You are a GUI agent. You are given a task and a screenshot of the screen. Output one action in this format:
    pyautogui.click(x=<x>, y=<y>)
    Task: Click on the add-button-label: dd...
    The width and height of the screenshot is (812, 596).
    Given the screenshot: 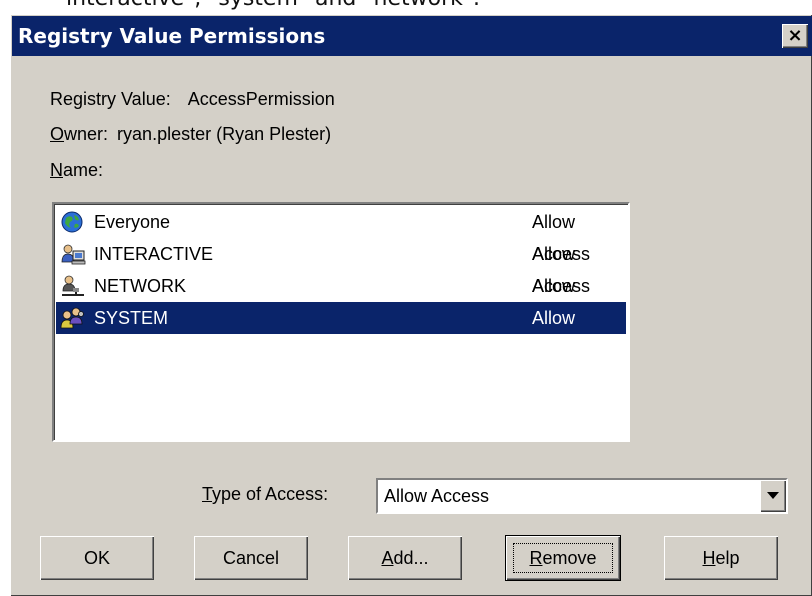 What is the action you would take?
    pyautogui.click(x=411, y=558)
    